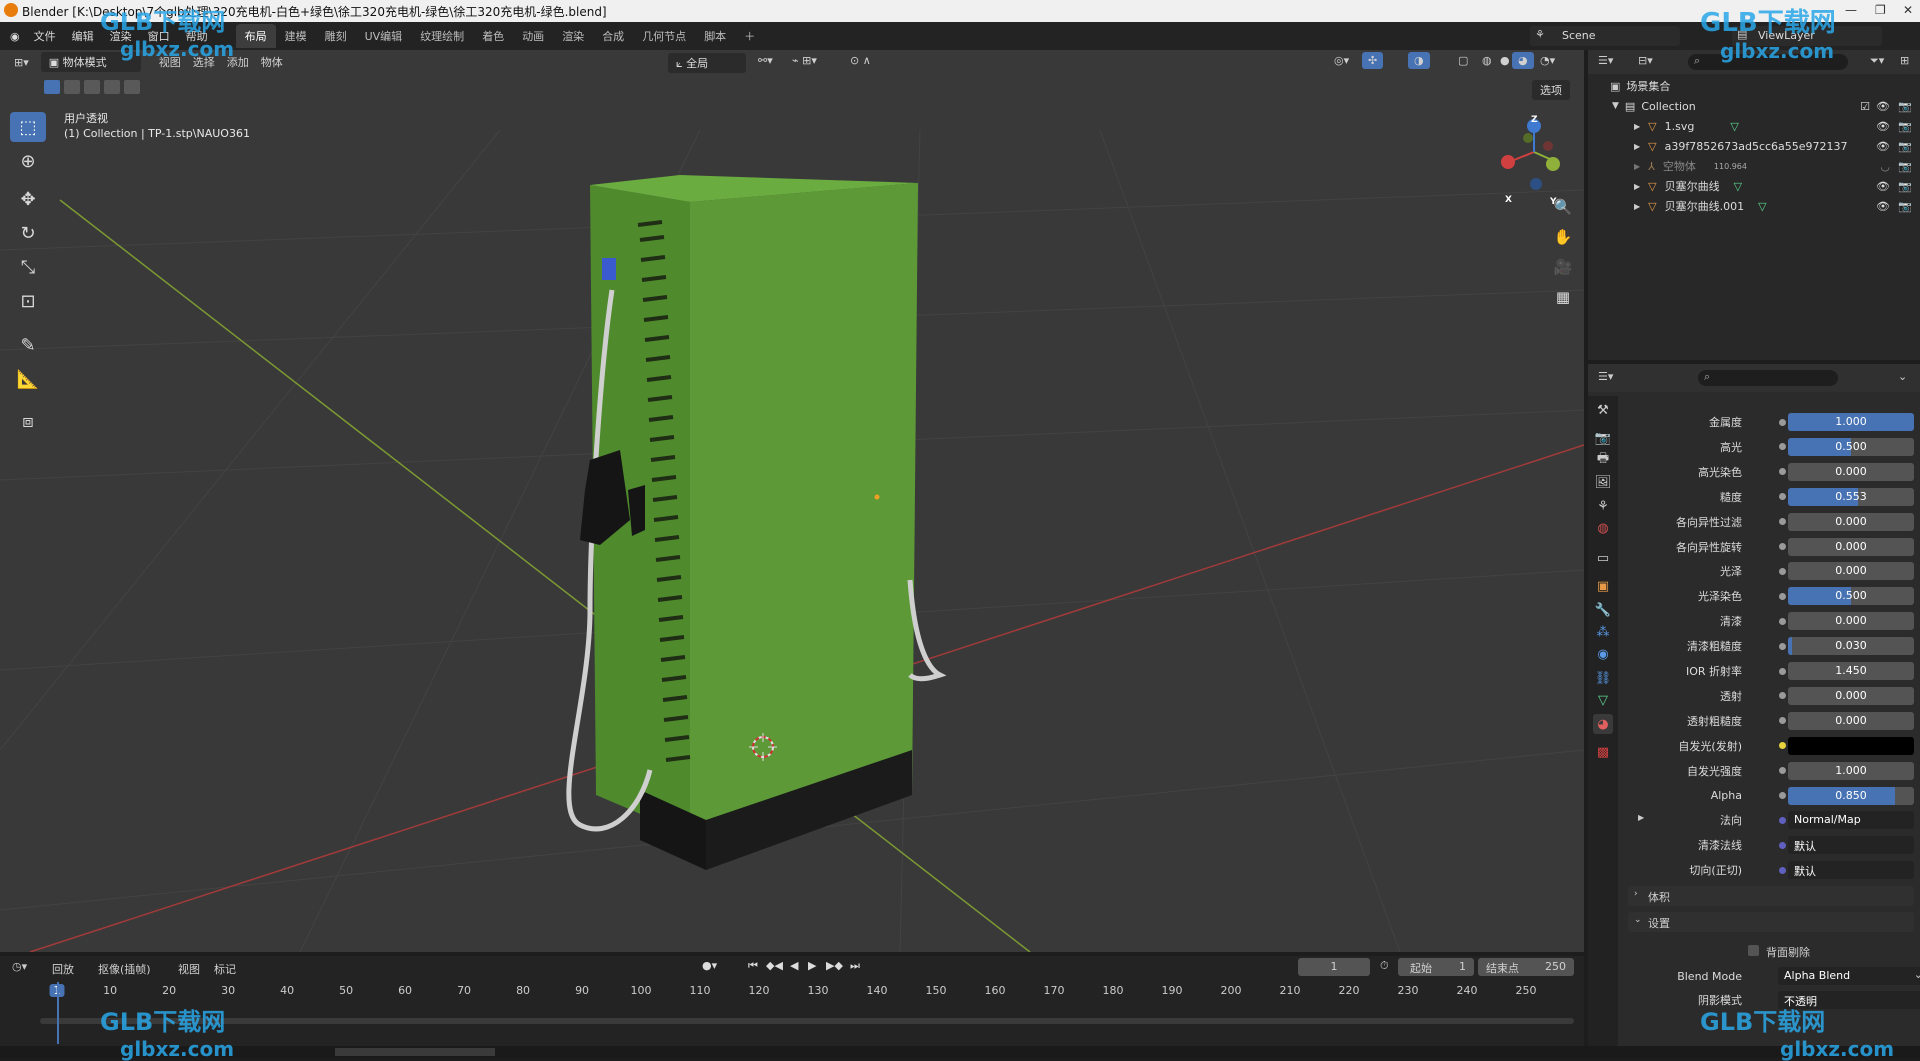 This screenshot has width=1920, height=1061. I want to click on annotate-tool-icon: ✎, so click(28, 345).